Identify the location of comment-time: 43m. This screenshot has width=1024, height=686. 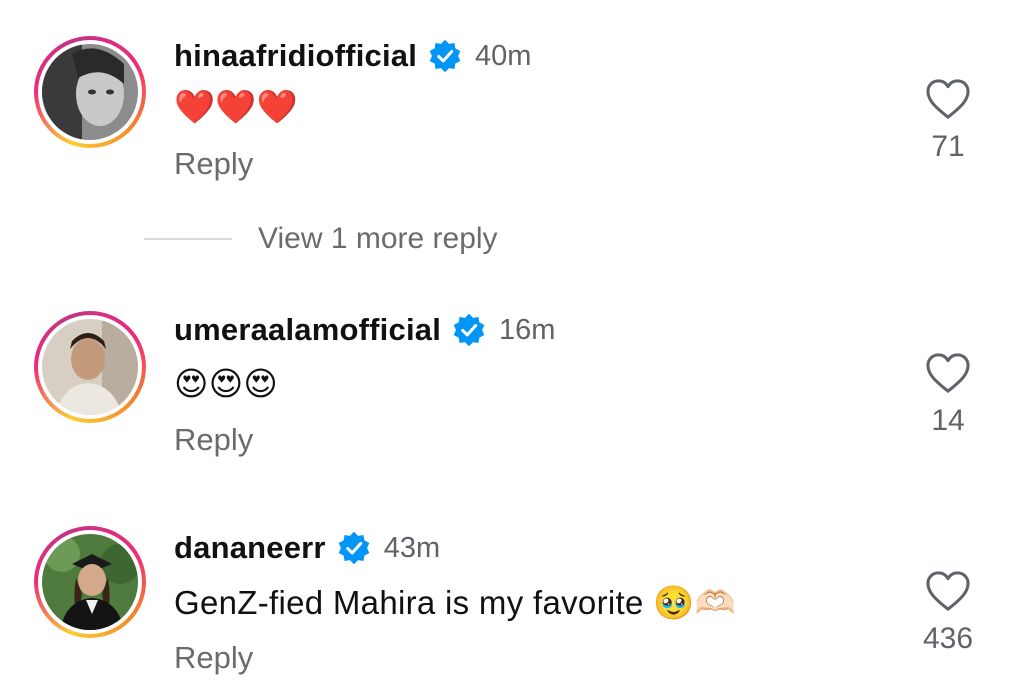
(412, 547).